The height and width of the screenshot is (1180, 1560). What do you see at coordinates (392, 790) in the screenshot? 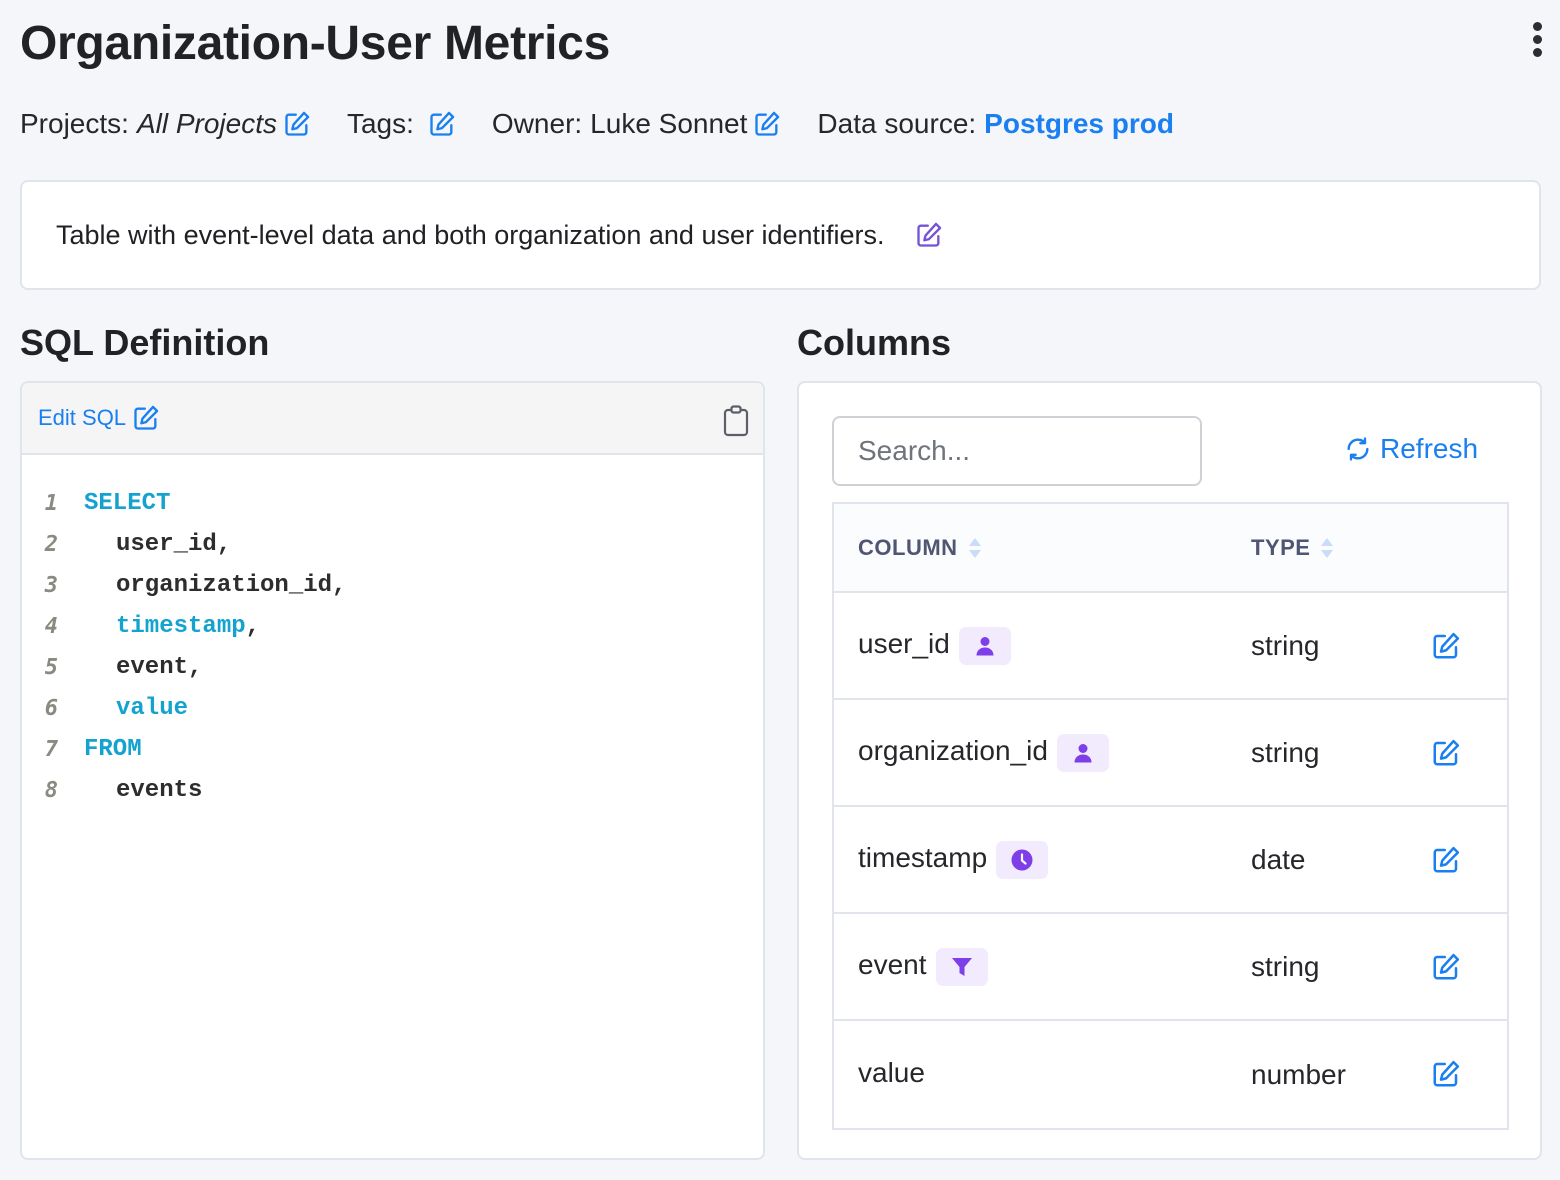
I see `code-line: 8 events` at bounding box center [392, 790].